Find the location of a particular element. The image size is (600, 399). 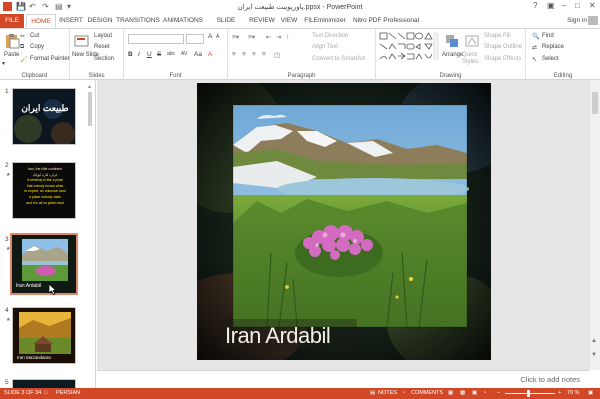

shapes-gallery is located at coordinates (409, 48).